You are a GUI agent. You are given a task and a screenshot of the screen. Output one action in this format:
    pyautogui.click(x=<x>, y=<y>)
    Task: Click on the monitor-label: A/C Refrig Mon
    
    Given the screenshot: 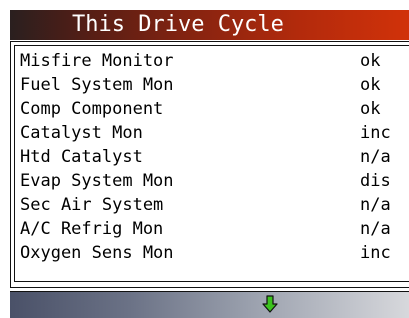 What is the action you would take?
    pyautogui.click(x=92, y=229)
    